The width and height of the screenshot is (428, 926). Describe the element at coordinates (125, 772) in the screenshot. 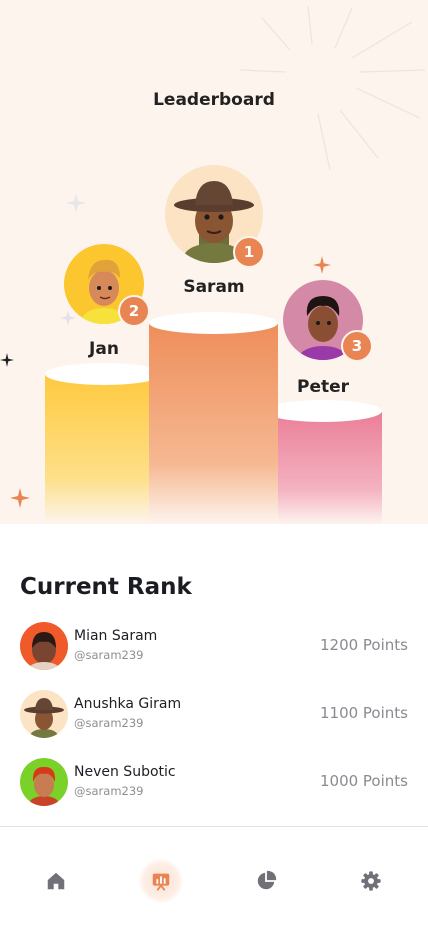

I see `rank-row-name: Neven Subotic` at that location.